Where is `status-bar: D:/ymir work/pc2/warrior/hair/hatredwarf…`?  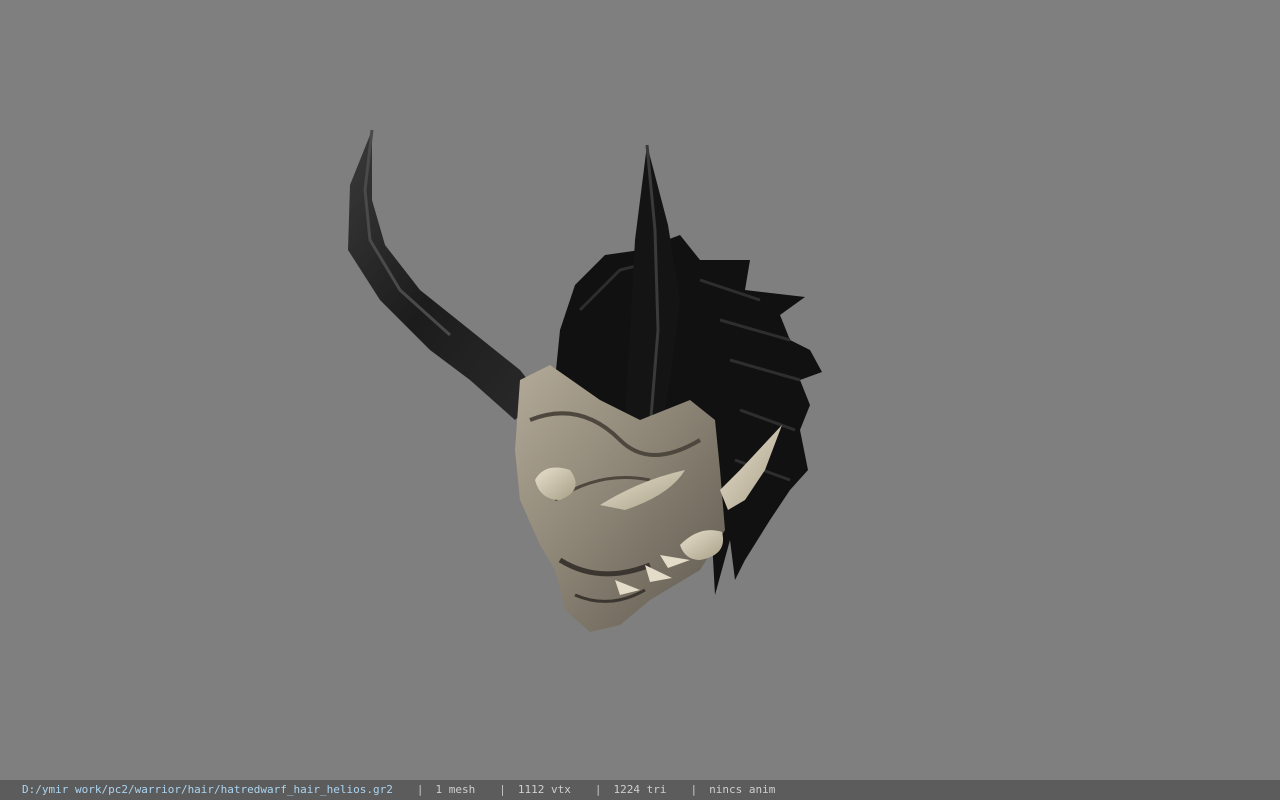 status-bar: D:/ymir work/pc2/warrior/hair/hatredwarf… is located at coordinates (640, 790).